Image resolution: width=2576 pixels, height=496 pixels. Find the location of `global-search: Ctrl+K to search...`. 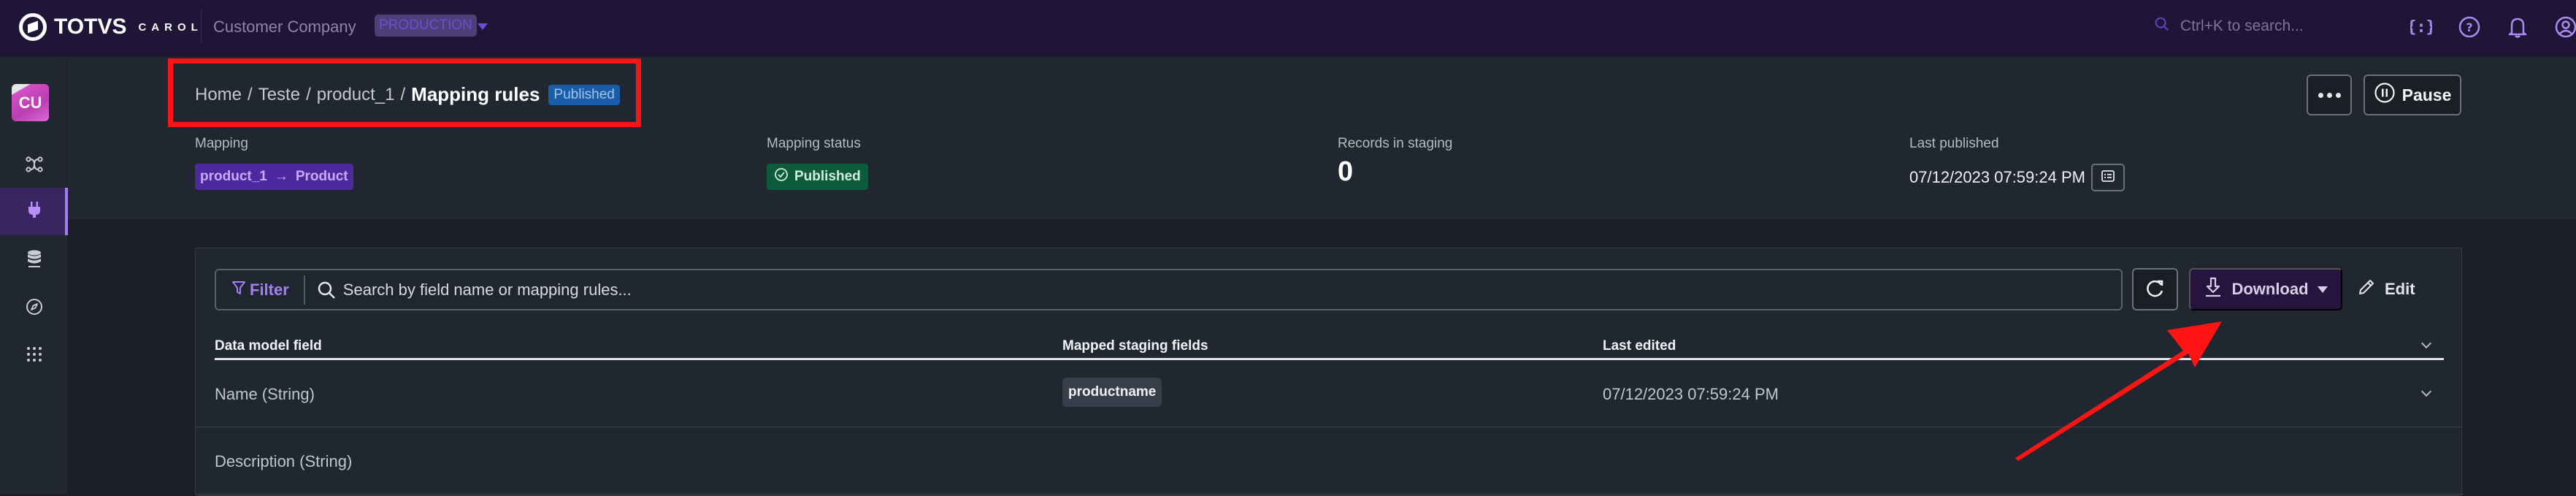

global-search: Ctrl+K to search... is located at coordinates (2229, 26).